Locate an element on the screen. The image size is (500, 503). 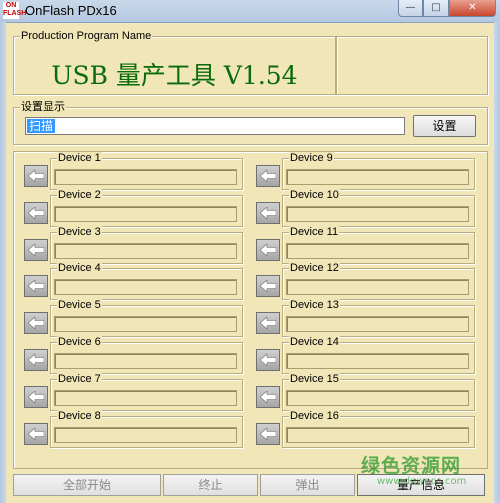
stop-button: 终止 is located at coordinates (210, 485).